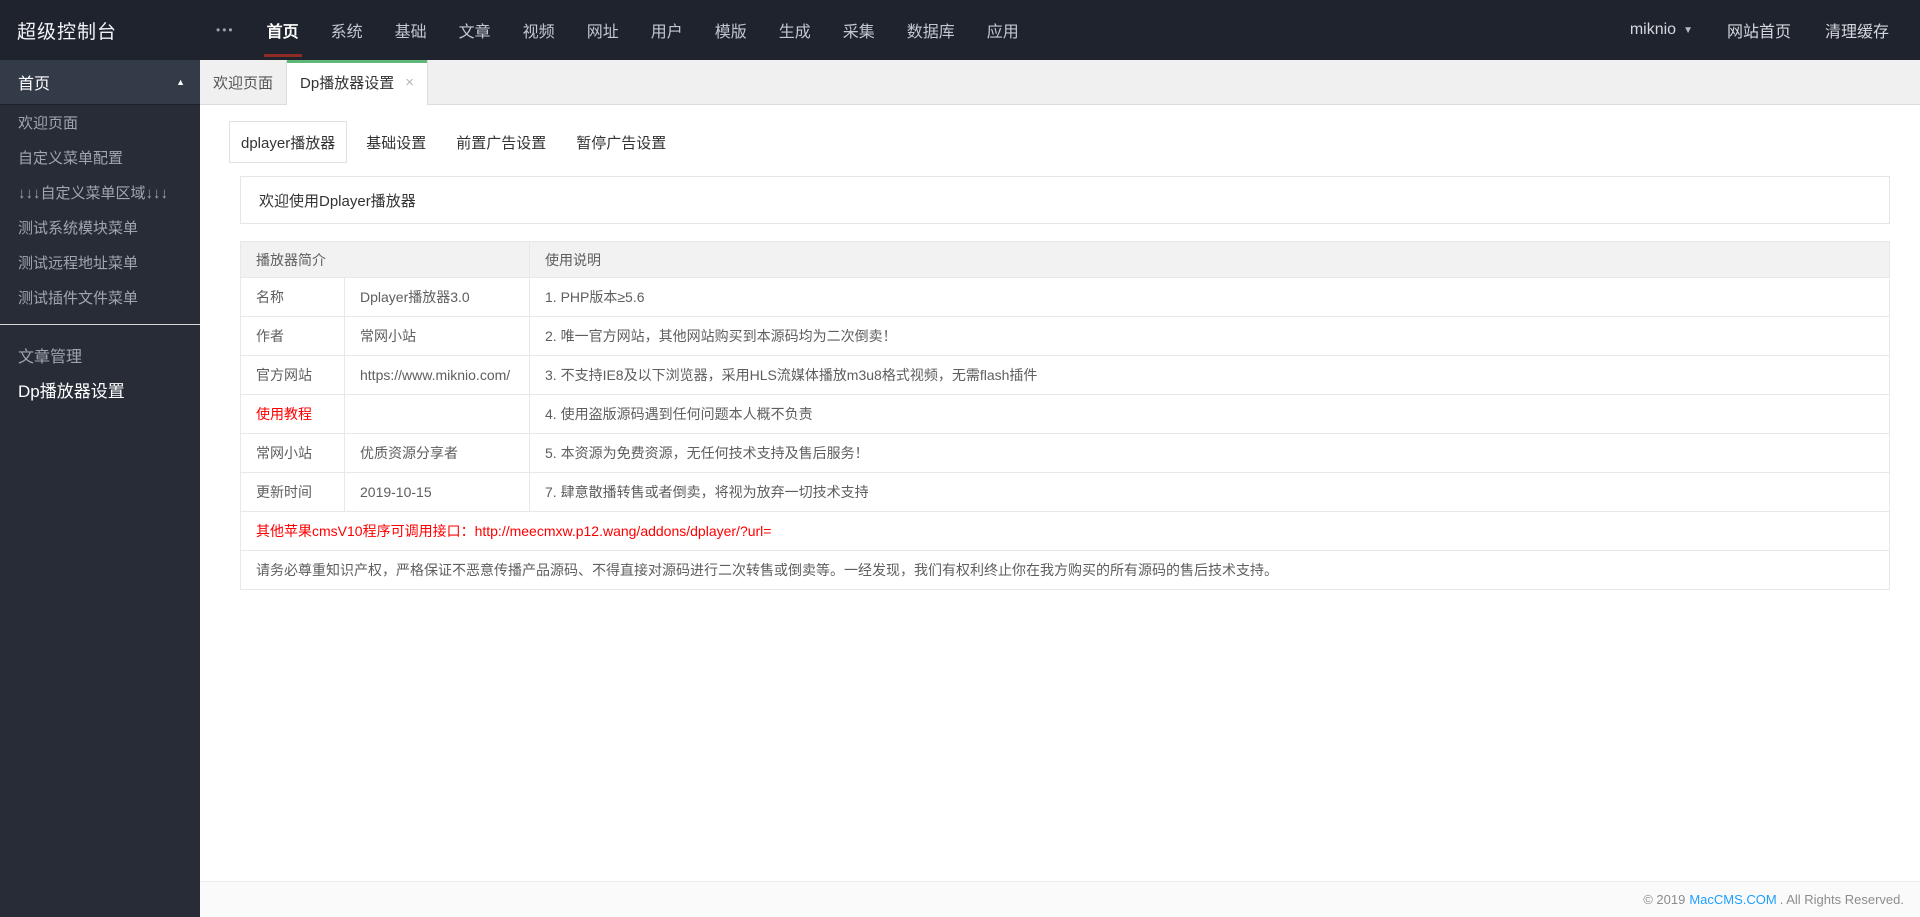 The image size is (1920, 917). What do you see at coordinates (347, 30) in the screenshot?
I see `top-nav-item: 系统` at bounding box center [347, 30].